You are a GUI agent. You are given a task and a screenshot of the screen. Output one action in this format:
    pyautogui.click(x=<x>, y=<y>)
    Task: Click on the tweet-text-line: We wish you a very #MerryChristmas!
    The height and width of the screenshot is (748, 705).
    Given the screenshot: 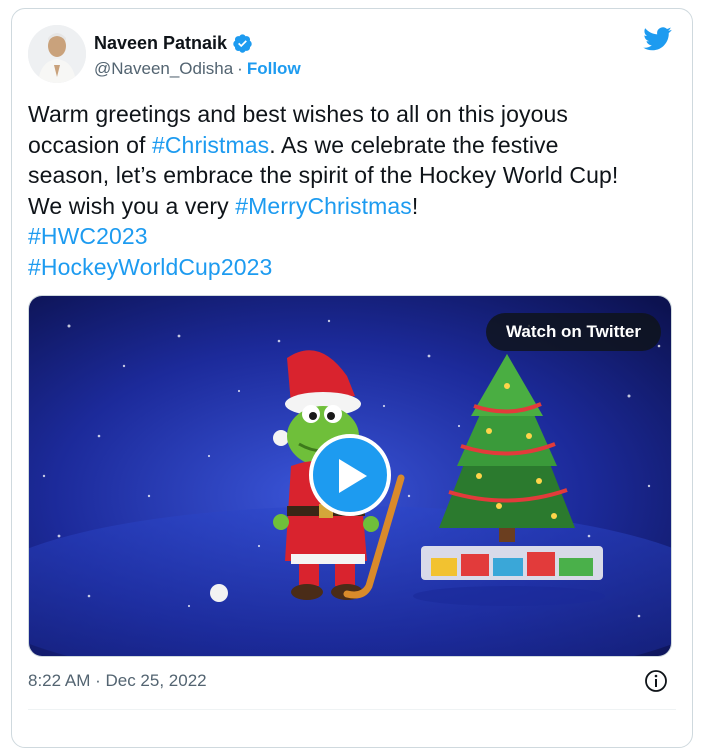 What is the action you would take?
    pyautogui.click(x=358, y=206)
    